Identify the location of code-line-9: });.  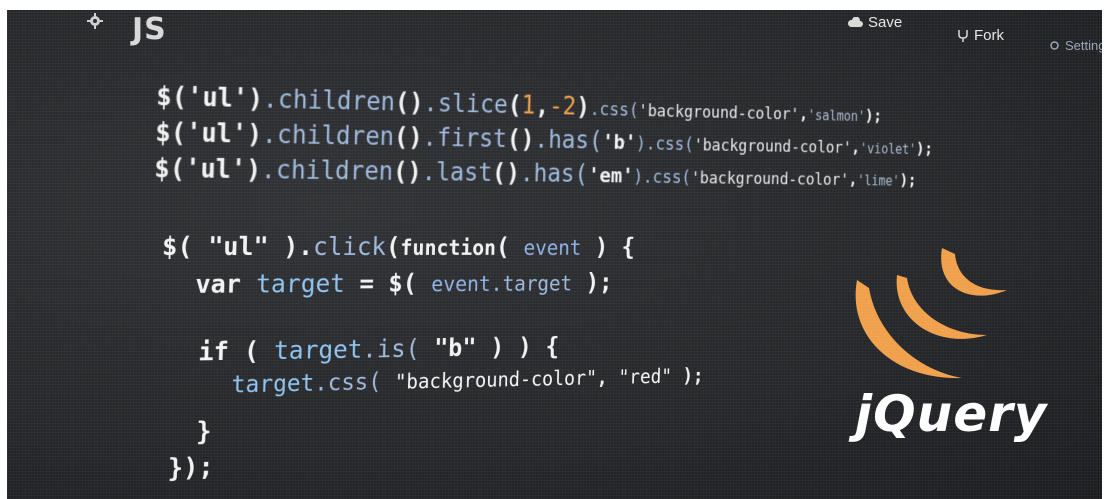
(190, 467).